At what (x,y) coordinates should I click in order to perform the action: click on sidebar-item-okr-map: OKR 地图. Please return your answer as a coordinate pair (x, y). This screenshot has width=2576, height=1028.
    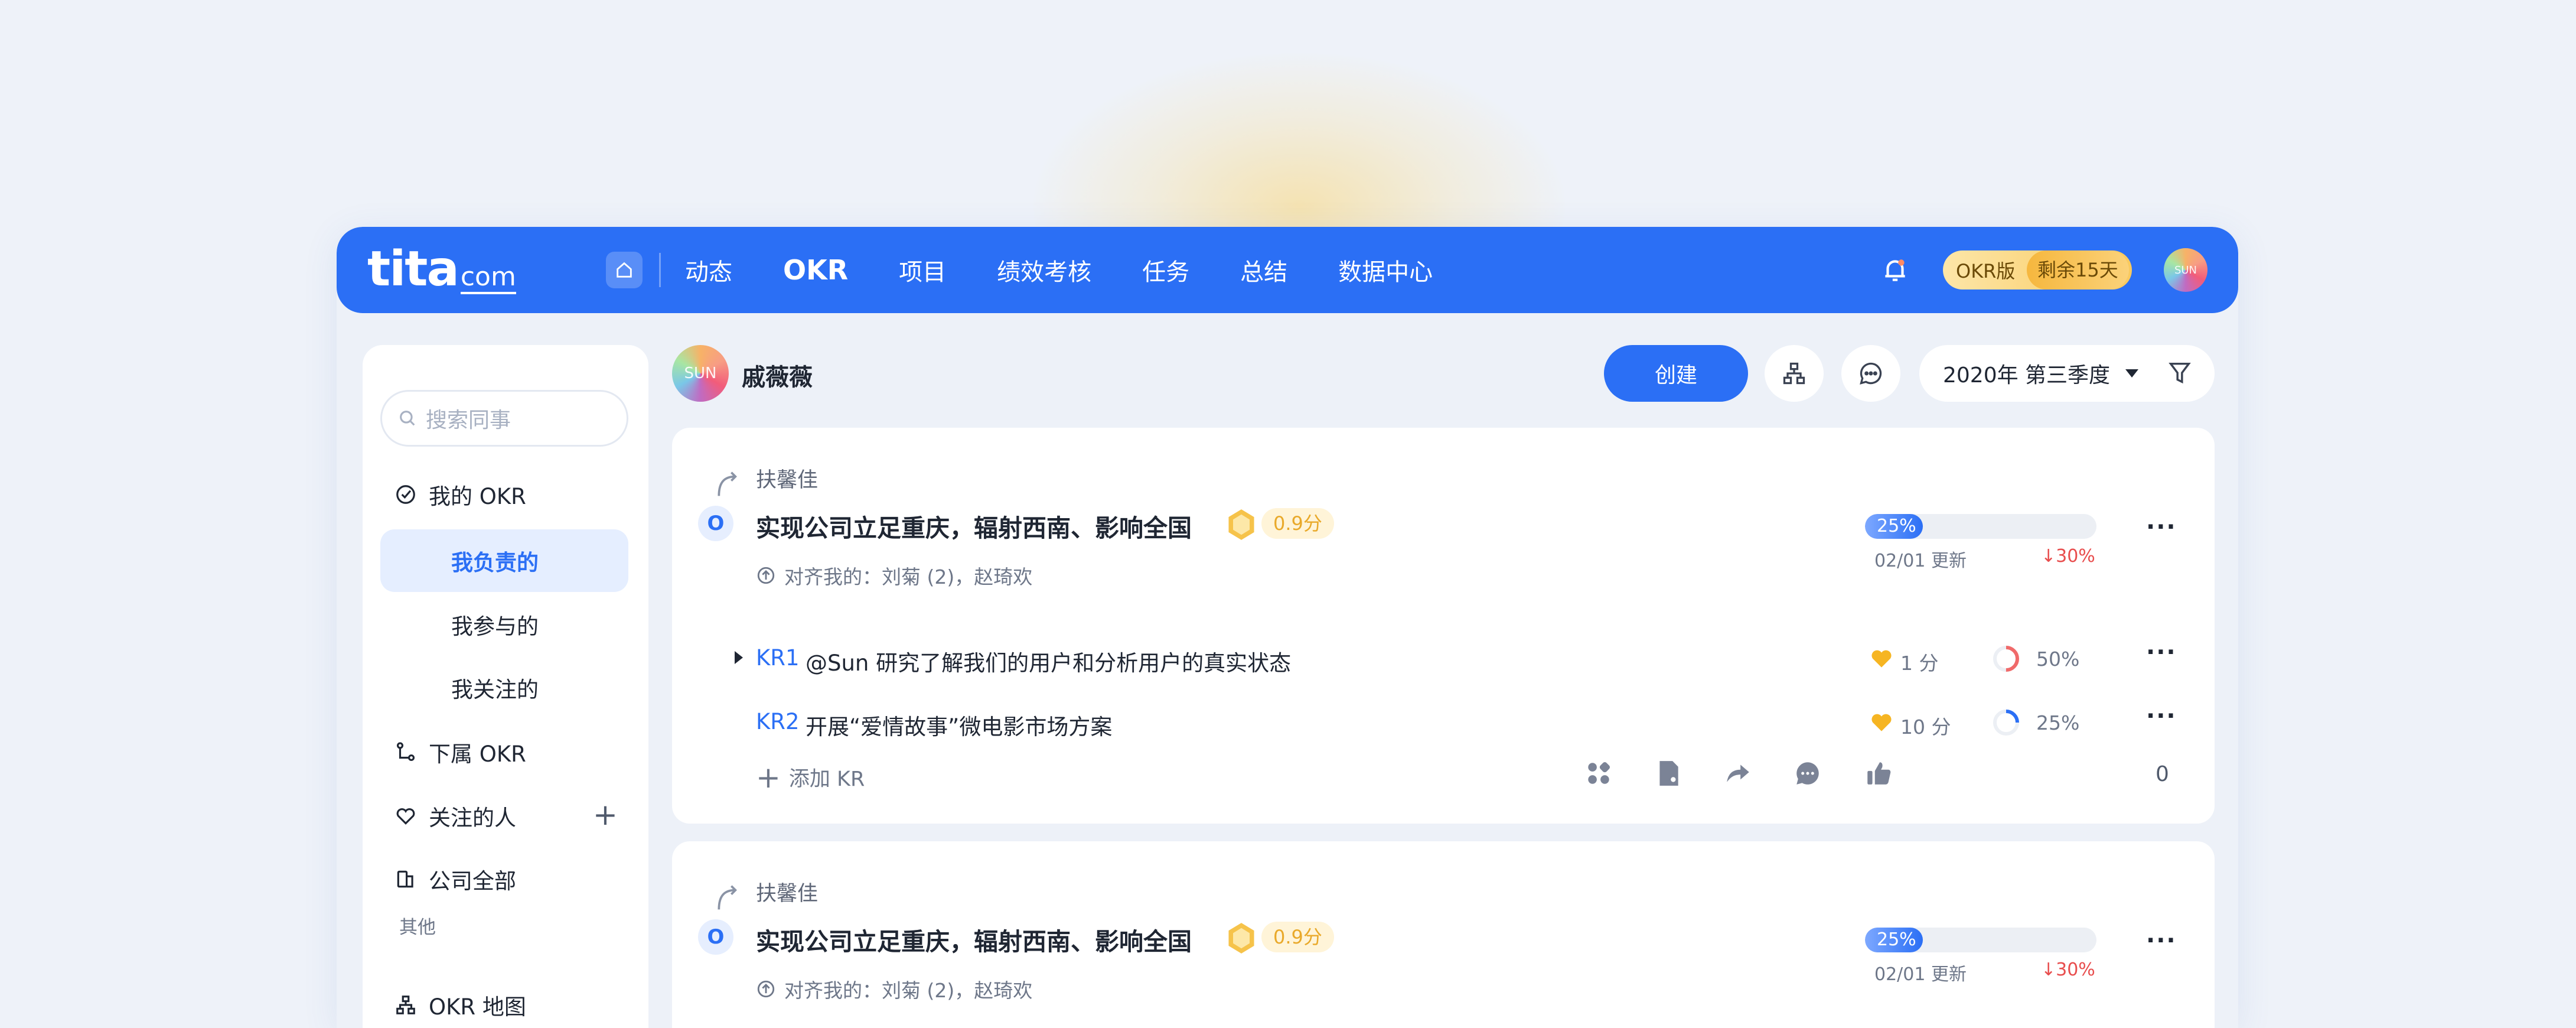
    Looking at the image, I should click on (460, 1005).